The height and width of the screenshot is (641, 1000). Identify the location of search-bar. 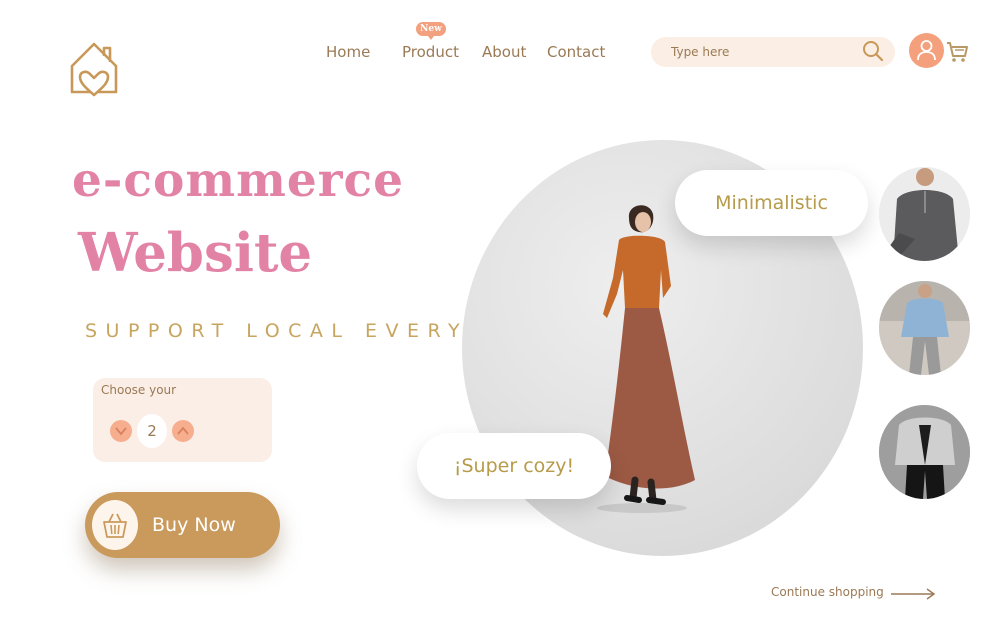
(773, 52).